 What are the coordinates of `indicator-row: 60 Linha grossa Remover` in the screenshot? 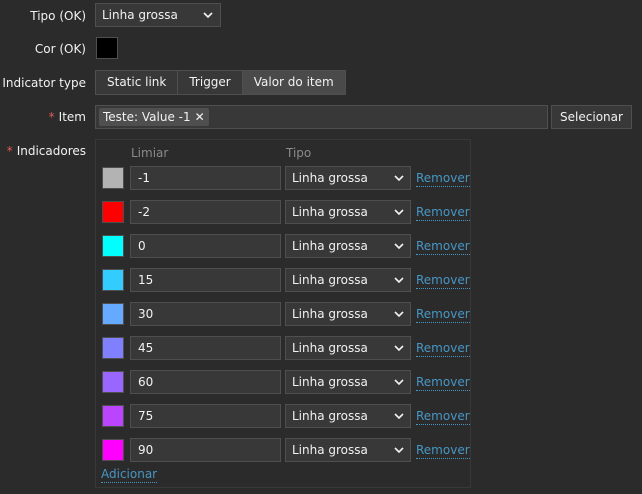 It's located at (321, 382).